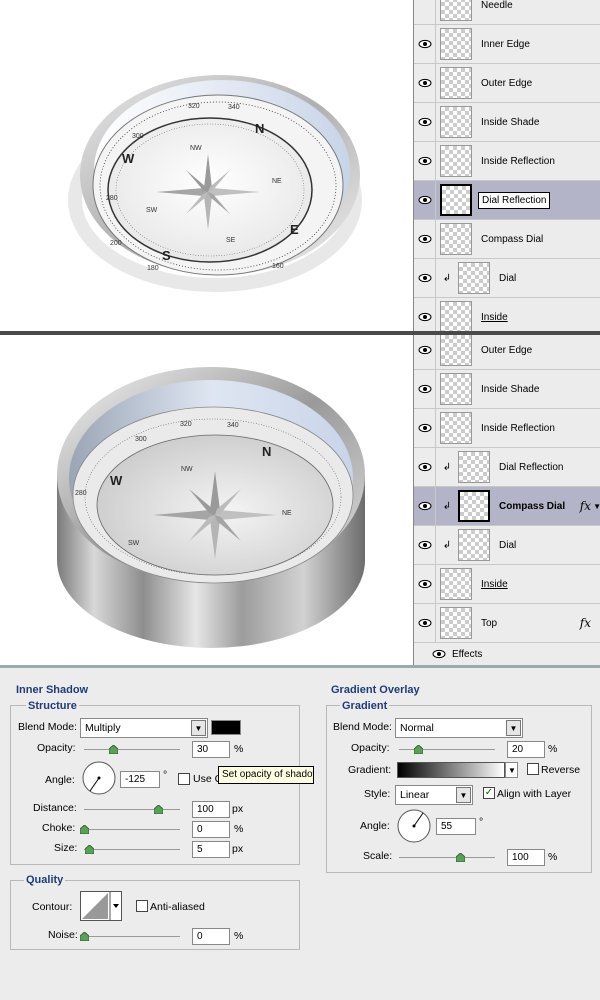 Image resolution: width=600 pixels, height=1000 pixels. I want to click on opacity-field: 20, so click(526, 749).